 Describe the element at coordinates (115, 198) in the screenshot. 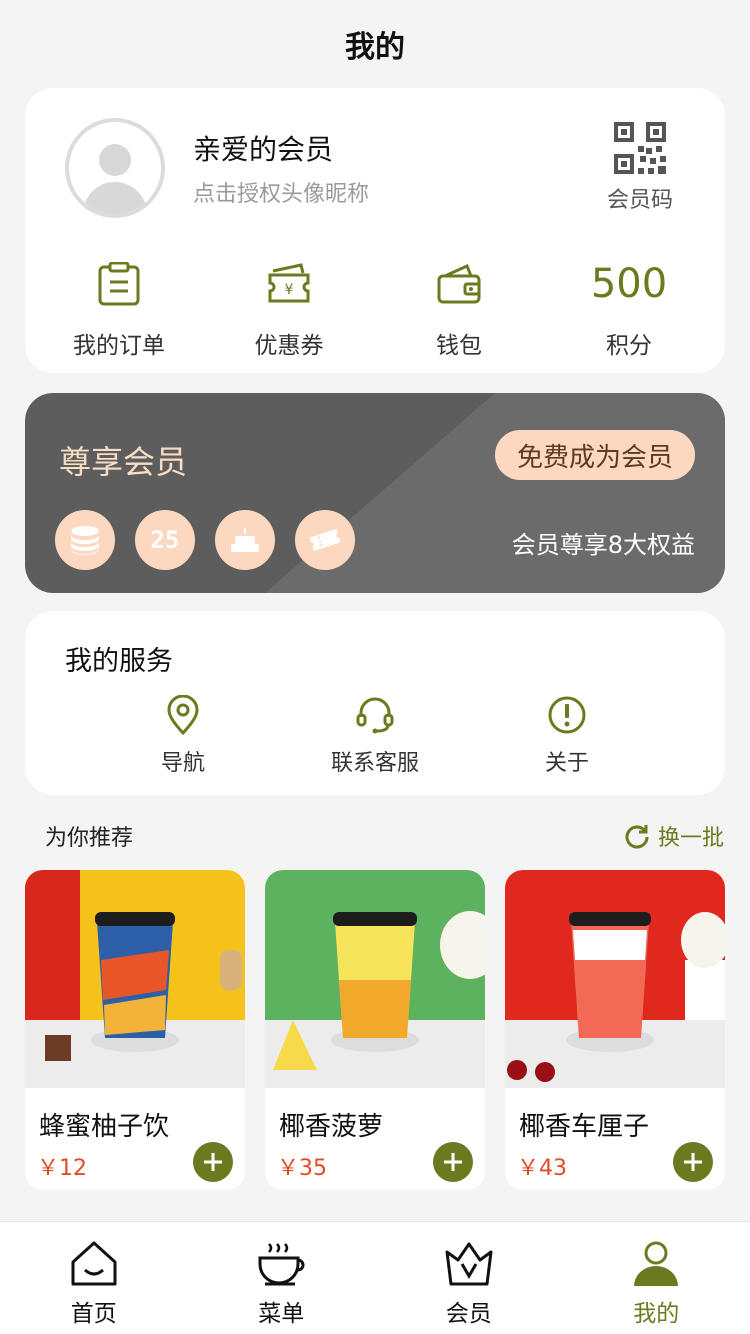

I see `avatar-body-shape` at that location.